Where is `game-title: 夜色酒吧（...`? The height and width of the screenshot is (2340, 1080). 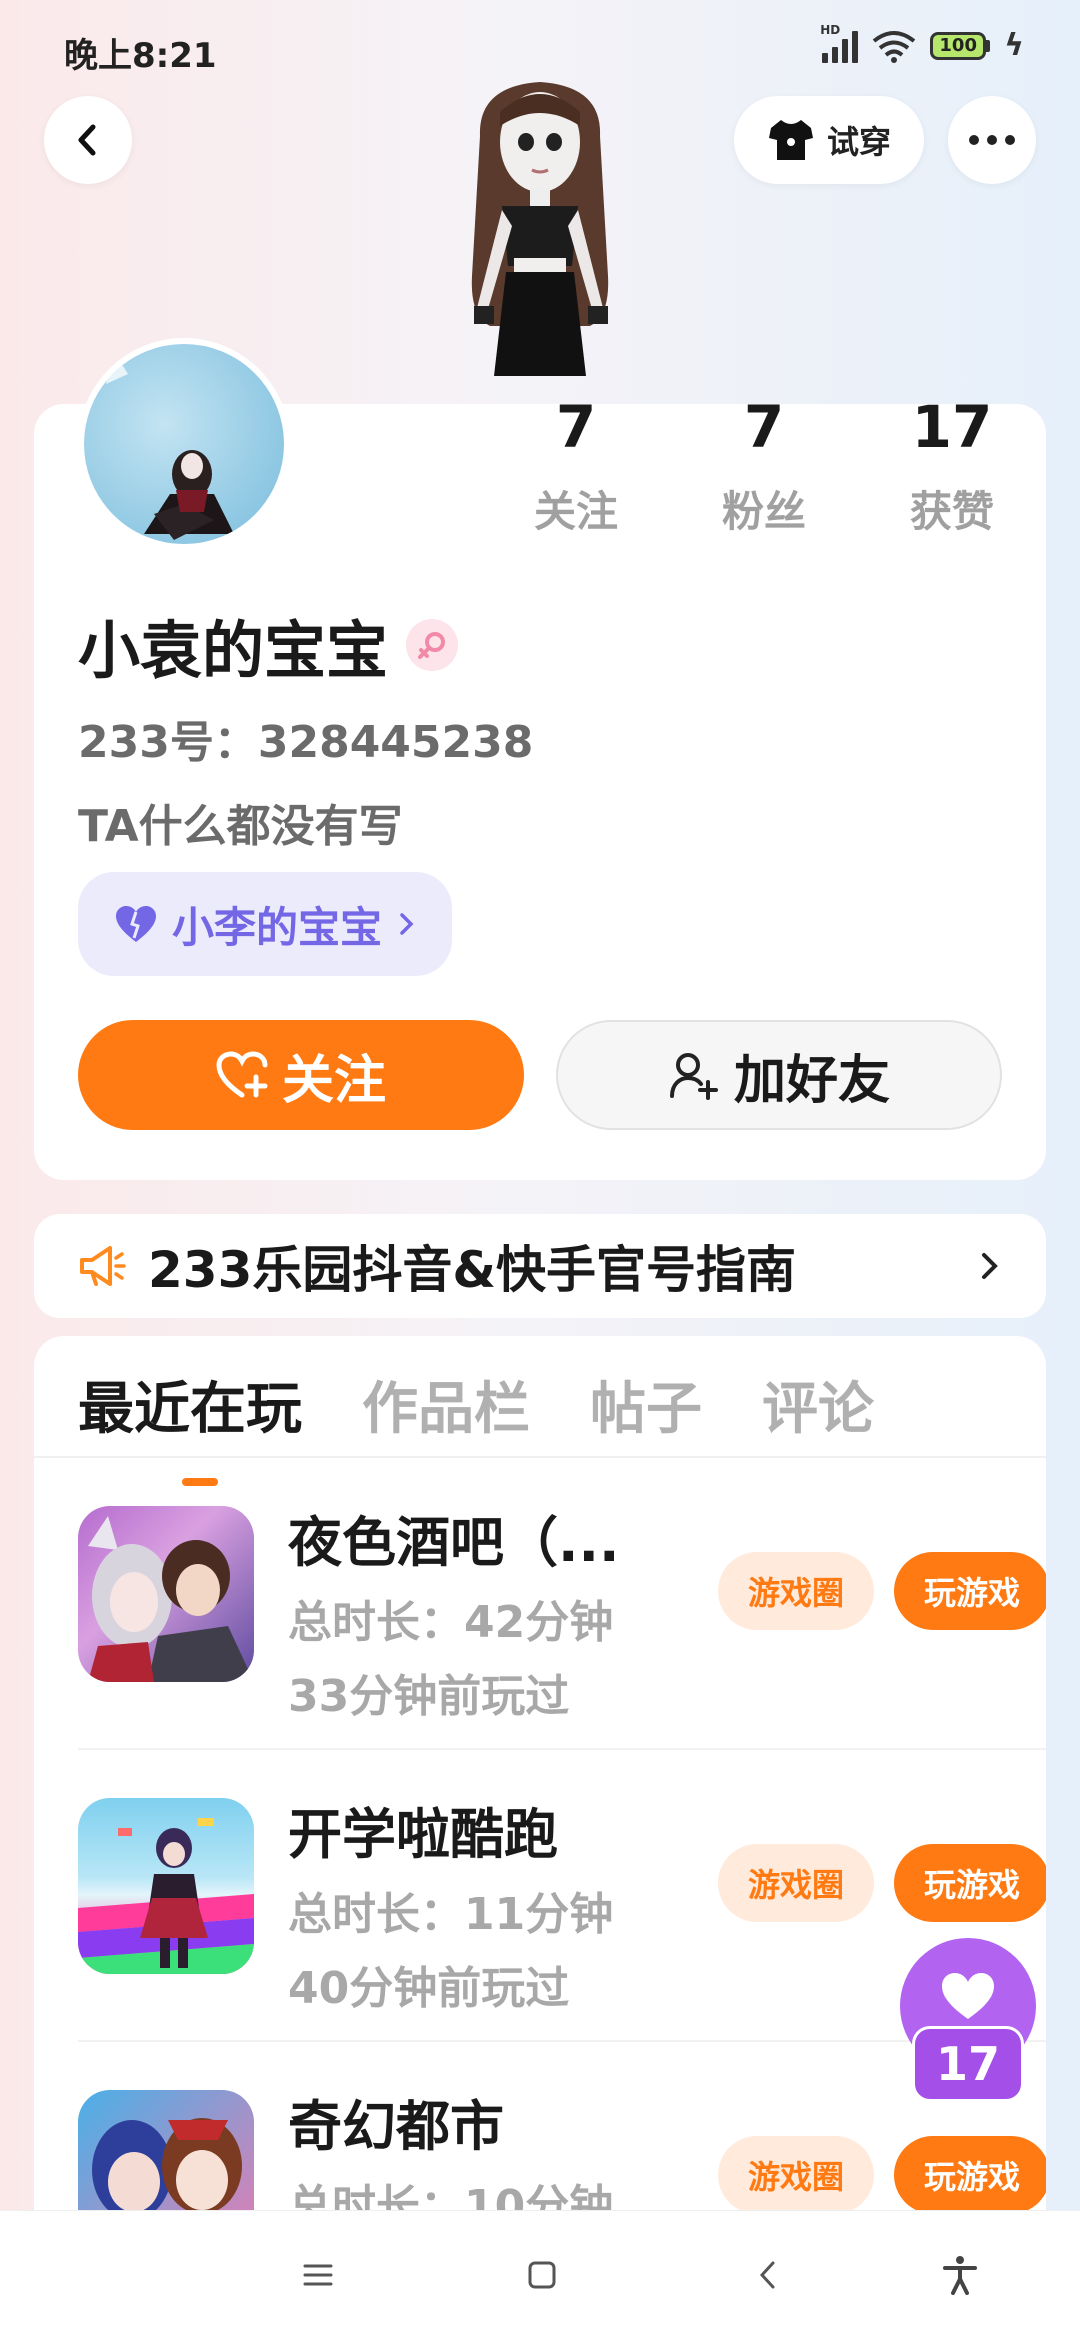
game-title: 夜色酒吧（... is located at coordinates (454, 1542).